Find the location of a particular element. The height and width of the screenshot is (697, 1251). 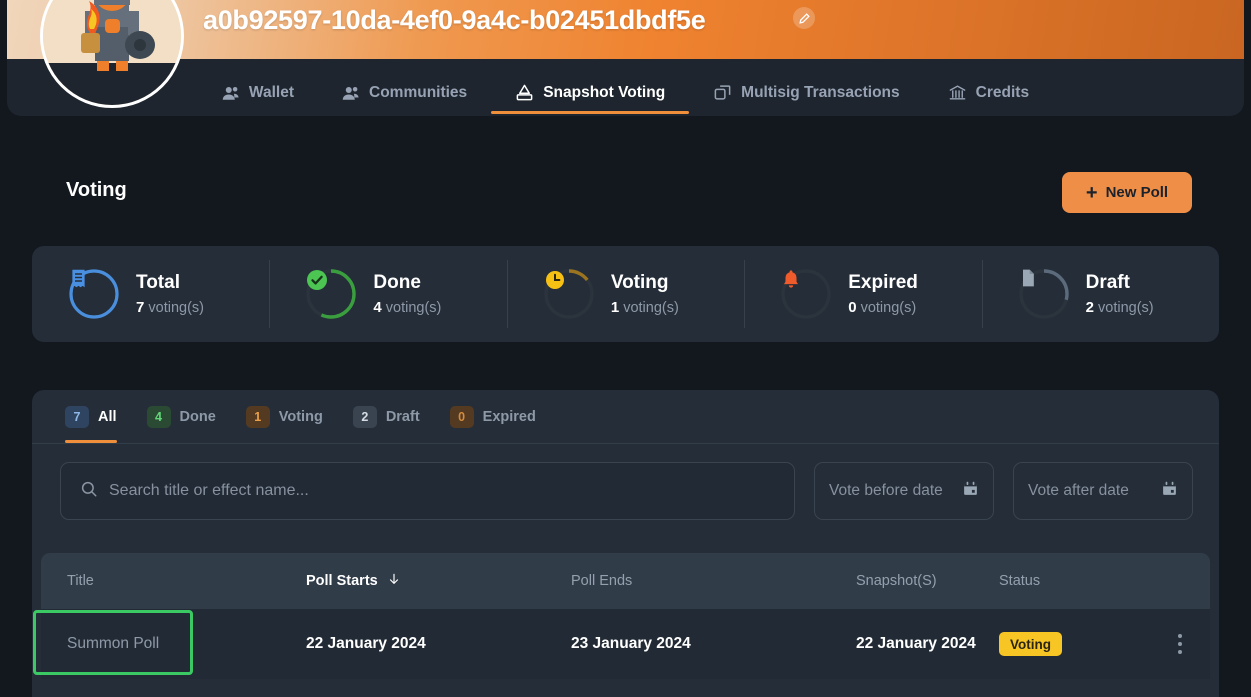

stat-total: Total 7 voting(s) is located at coordinates (150, 294).